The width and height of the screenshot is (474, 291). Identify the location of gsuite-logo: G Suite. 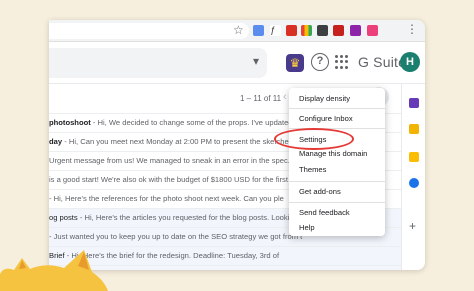
(382, 62).